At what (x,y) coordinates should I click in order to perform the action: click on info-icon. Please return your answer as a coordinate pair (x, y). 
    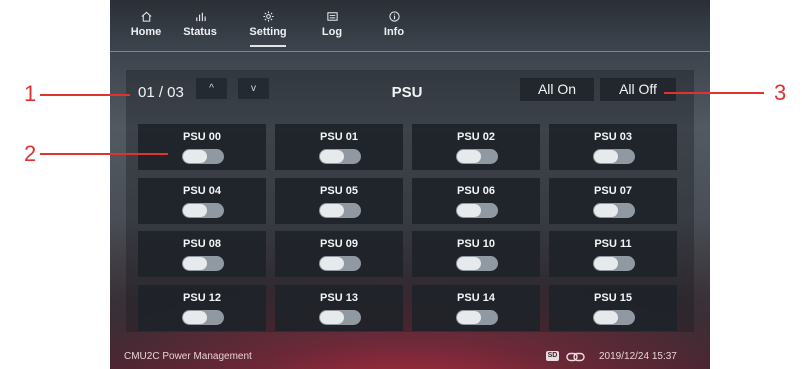
    Looking at the image, I should click on (394, 17).